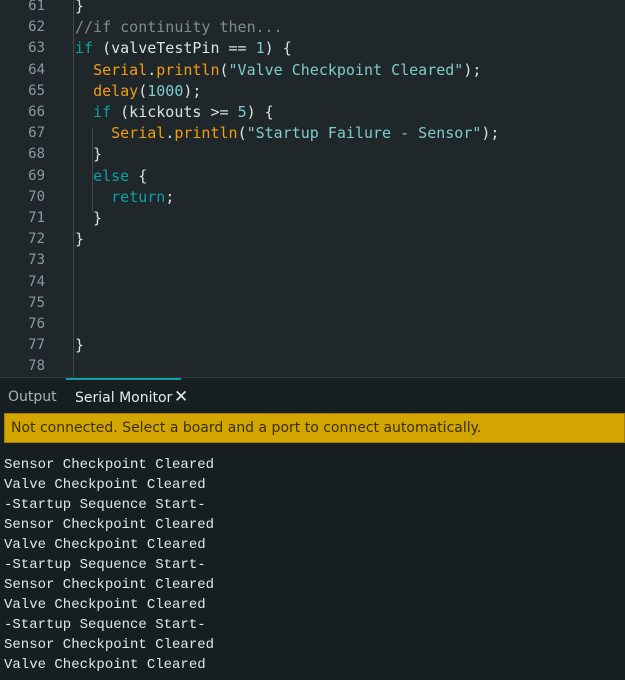 The image size is (625, 680). Describe the element at coordinates (36, 90) in the screenshot. I see `line-number: 65` at that location.